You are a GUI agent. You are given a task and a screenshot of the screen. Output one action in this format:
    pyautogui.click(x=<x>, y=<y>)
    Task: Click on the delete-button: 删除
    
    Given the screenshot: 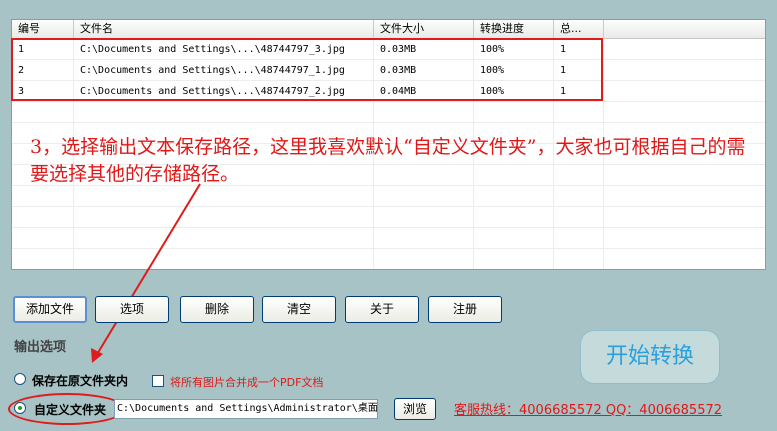 What is the action you would take?
    pyautogui.click(x=217, y=309)
    